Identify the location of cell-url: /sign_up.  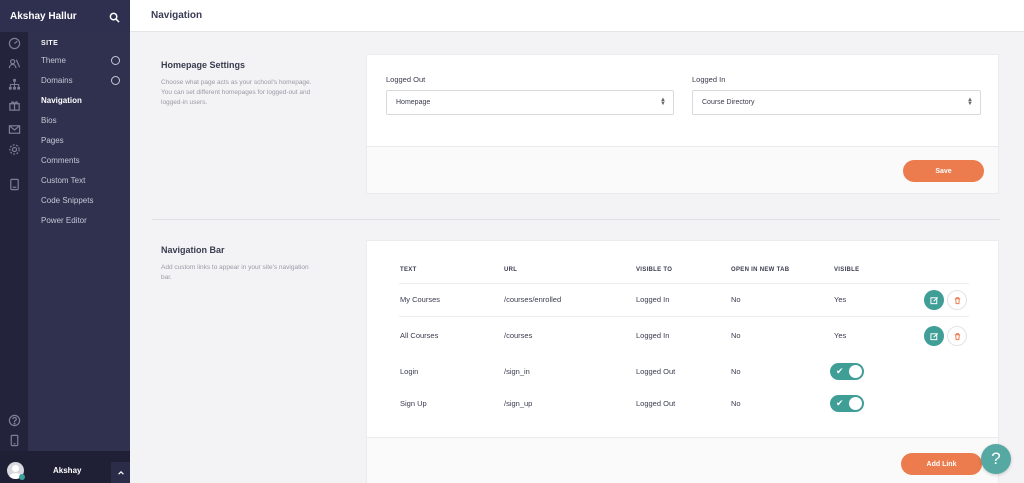
(518, 403).